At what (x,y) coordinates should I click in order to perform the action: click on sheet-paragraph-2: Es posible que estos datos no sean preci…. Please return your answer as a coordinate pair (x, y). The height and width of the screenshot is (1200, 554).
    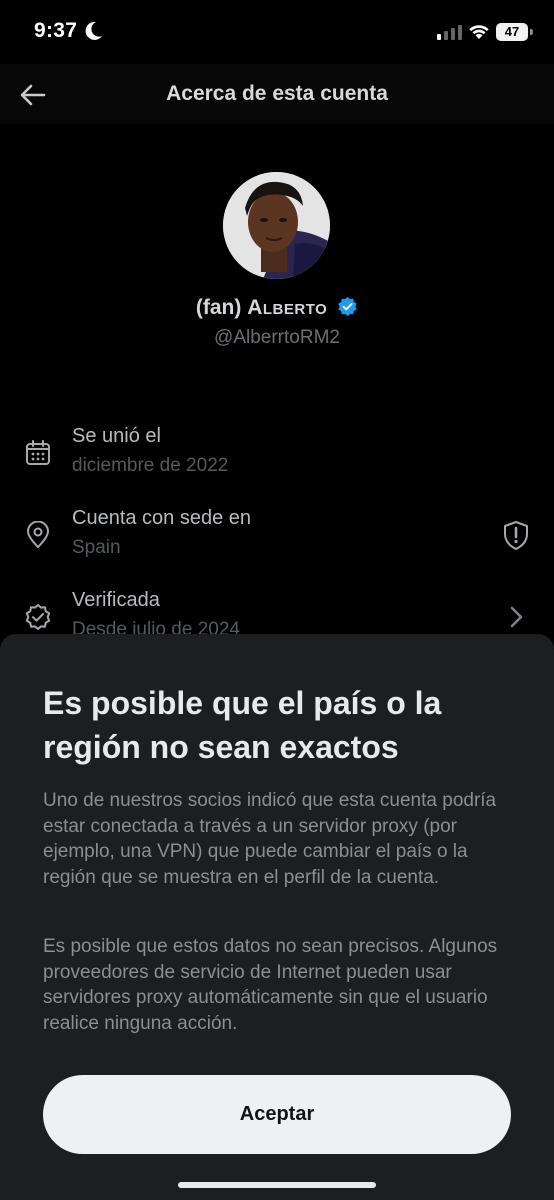
    Looking at the image, I should click on (270, 985).